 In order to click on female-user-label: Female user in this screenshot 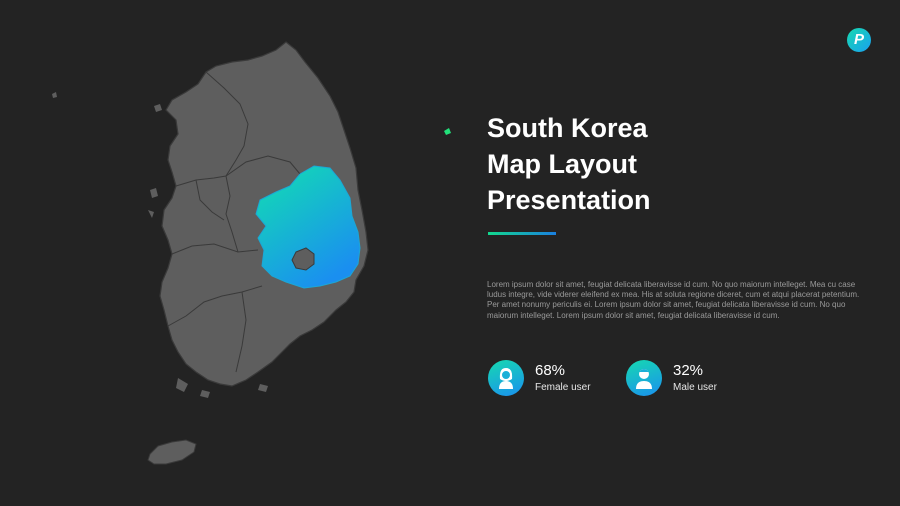, I will do `click(563, 387)`.